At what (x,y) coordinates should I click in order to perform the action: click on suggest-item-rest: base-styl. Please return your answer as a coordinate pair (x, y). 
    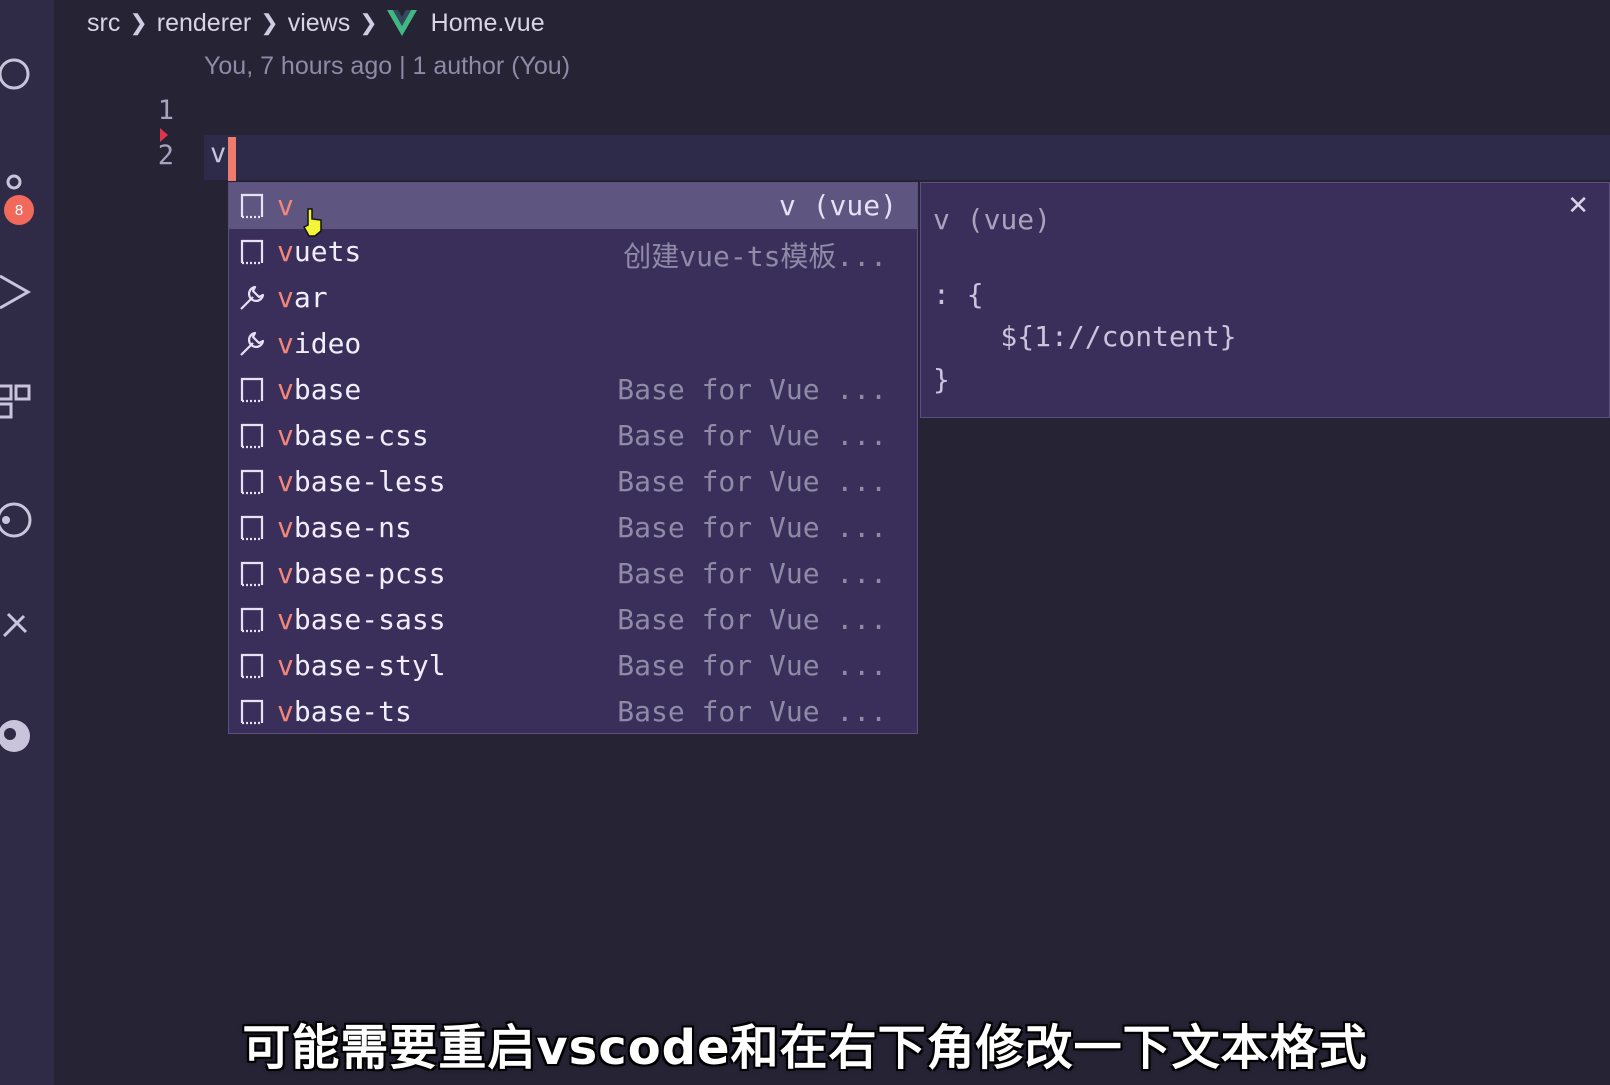
    Looking at the image, I should click on (369, 665).